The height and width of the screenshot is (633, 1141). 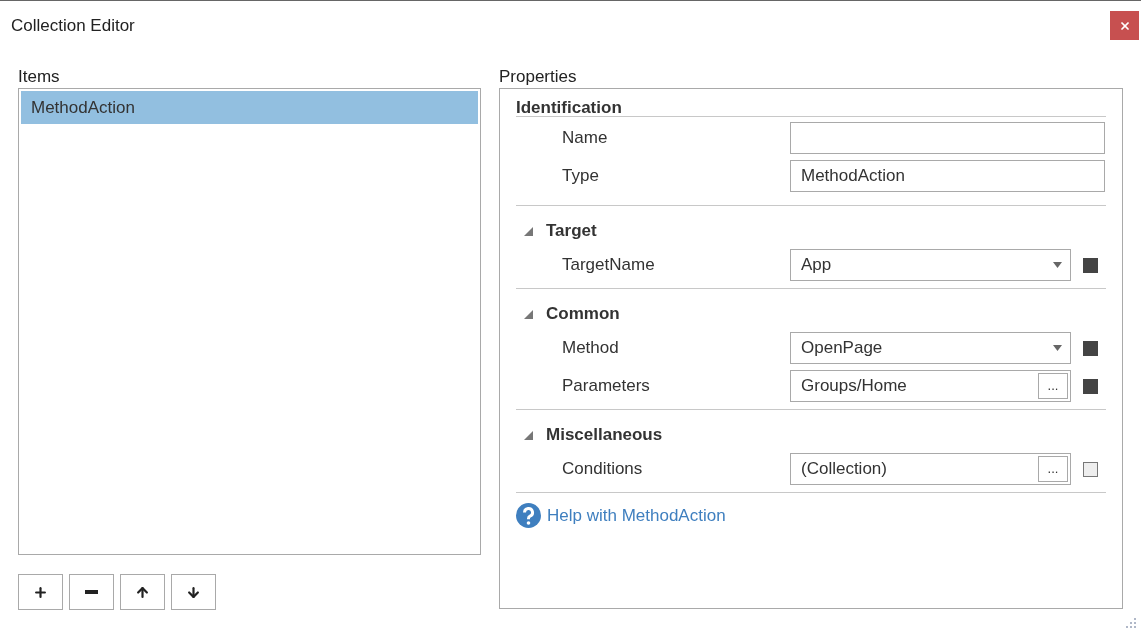 I want to click on property-label: Name, so click(x=585, y=138).